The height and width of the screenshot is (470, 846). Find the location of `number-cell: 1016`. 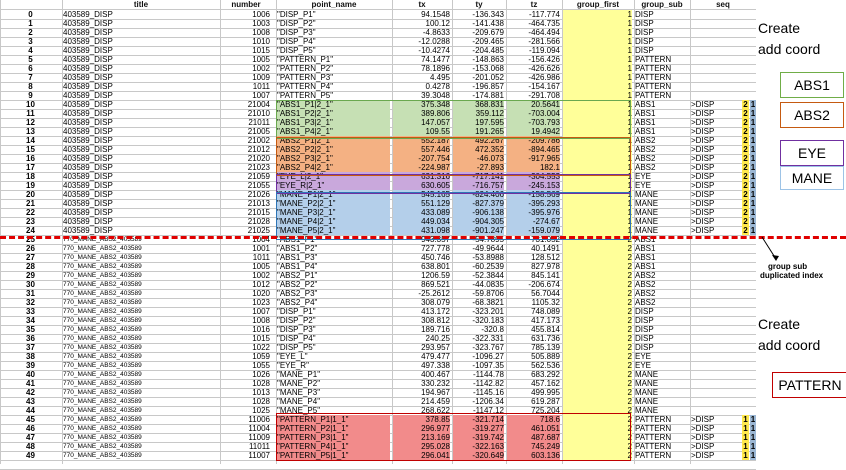

number-cell: 1016 is located at coordinates (245, 329).